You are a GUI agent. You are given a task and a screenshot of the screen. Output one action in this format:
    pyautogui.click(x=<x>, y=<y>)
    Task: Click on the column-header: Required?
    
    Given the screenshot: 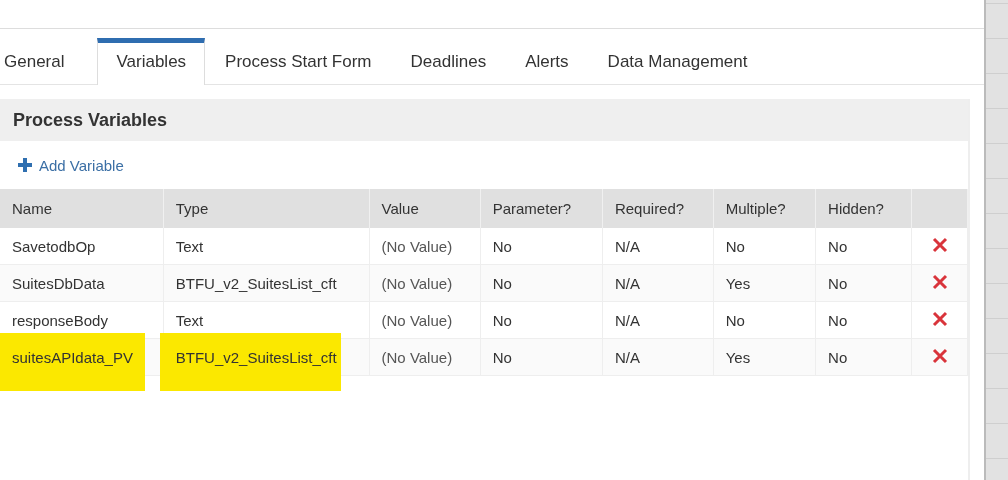 What is the action you would take?
    pyautogui.click(x=658, y=208)
    